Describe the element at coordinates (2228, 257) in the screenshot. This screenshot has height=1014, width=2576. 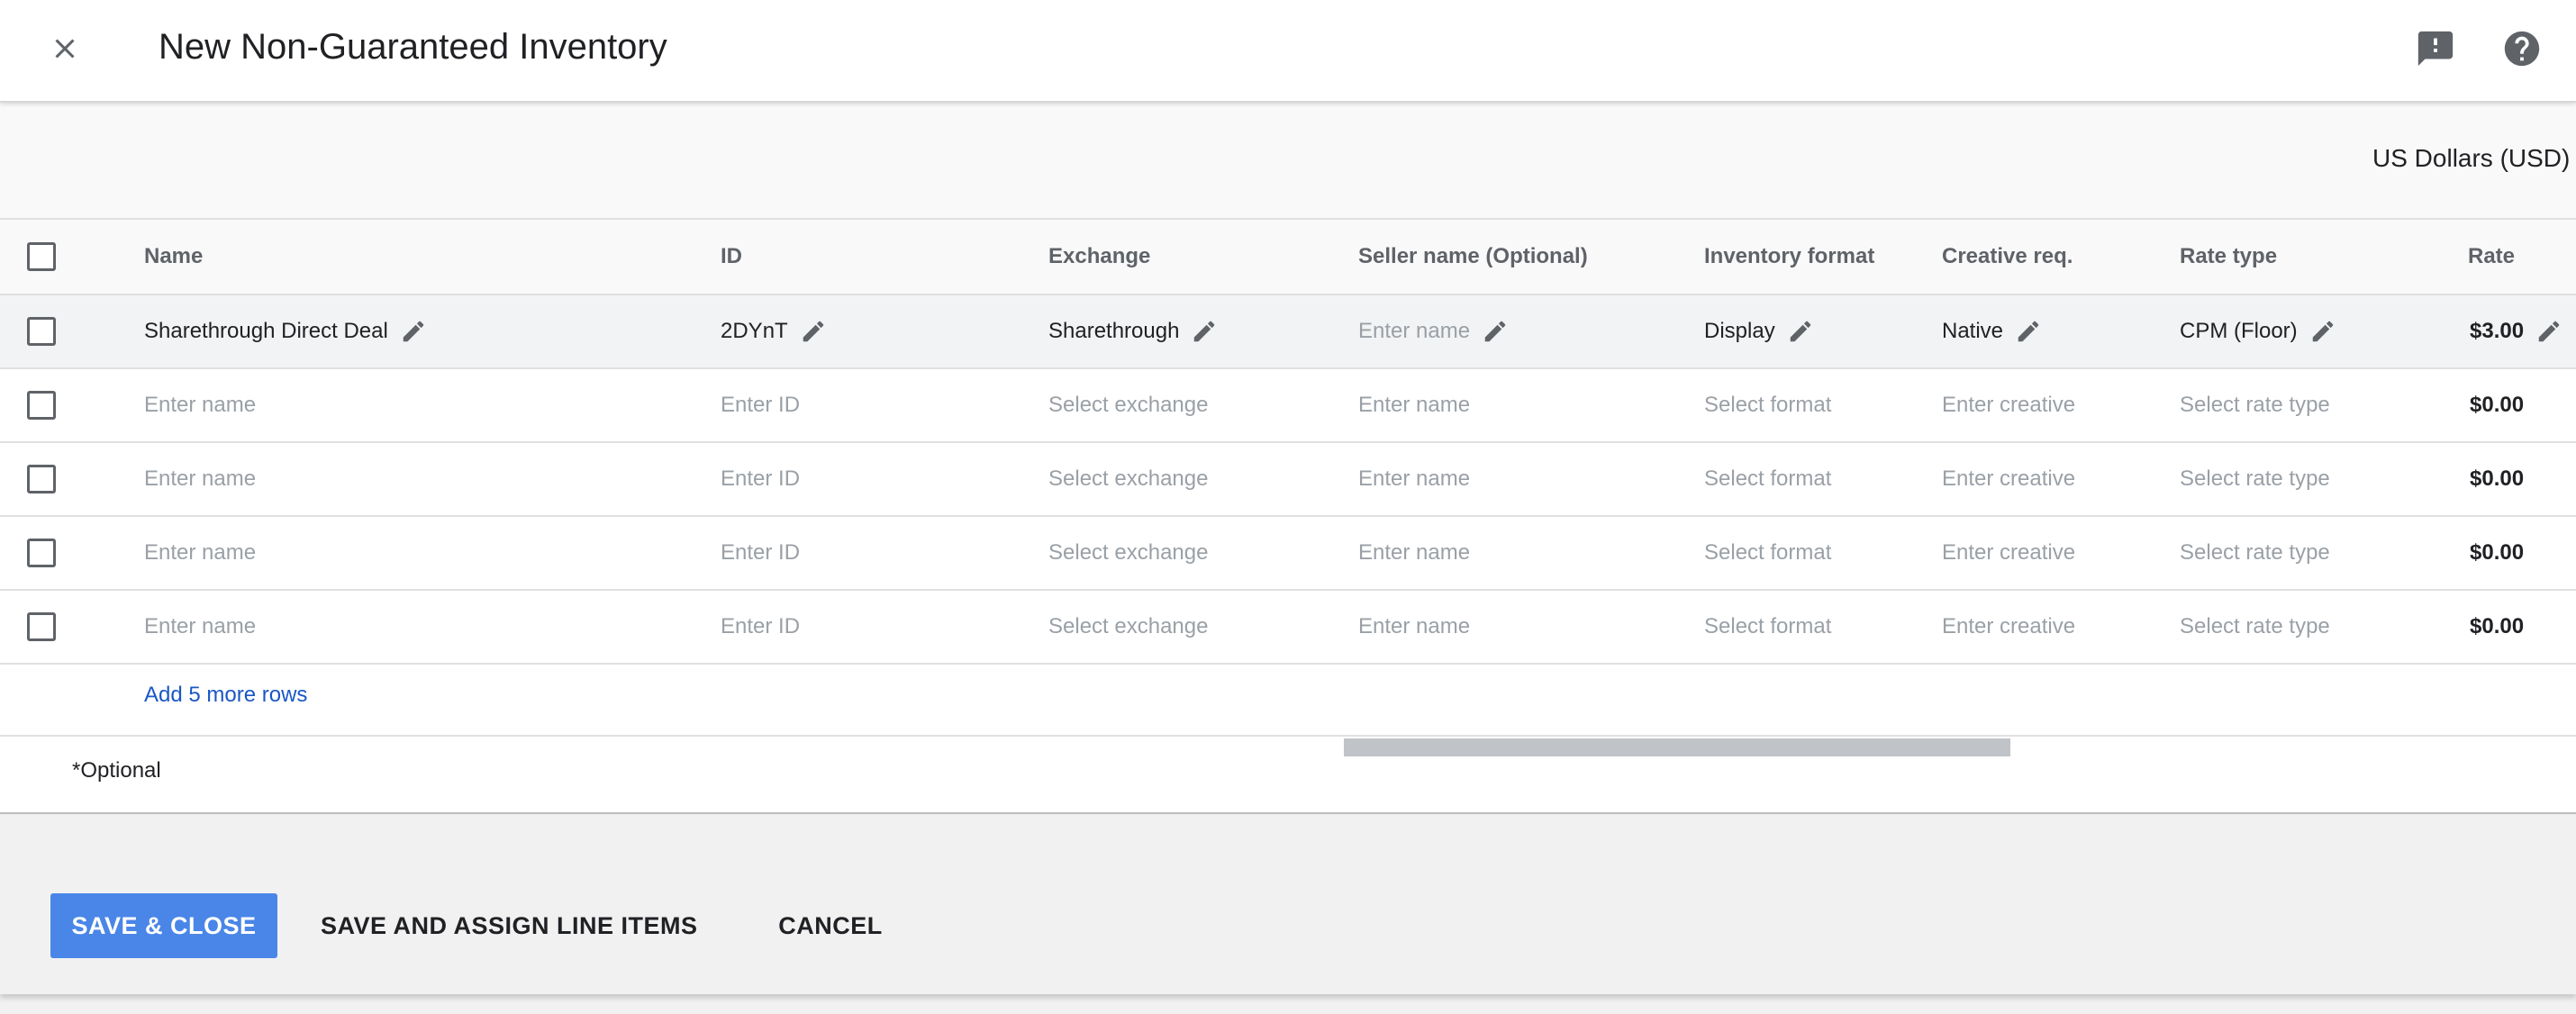
I see `column-header-rate-type: Rate type` at that location.